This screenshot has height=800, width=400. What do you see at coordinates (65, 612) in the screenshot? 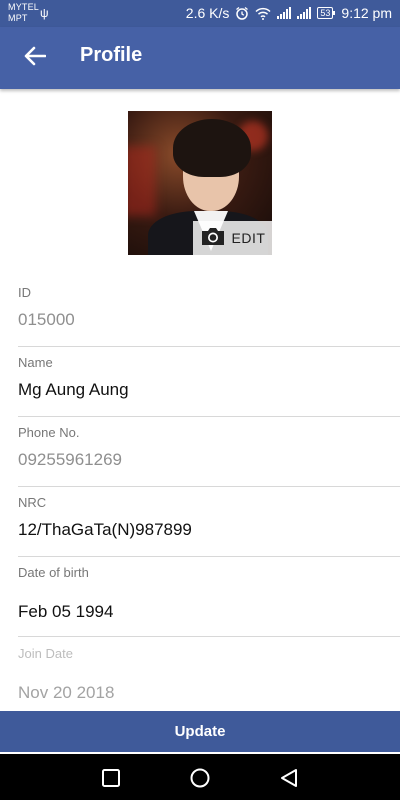
I see `field-value: Feb 05 1994` at bounding box center [65, 612].